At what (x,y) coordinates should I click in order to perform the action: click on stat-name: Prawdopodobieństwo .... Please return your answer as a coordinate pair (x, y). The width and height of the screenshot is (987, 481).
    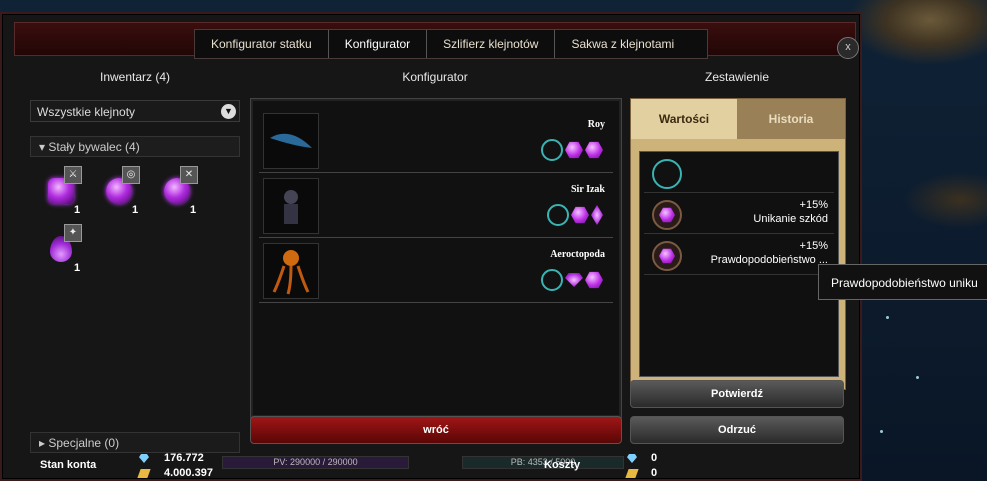
    Looking at the image, I should click on (769, 260).